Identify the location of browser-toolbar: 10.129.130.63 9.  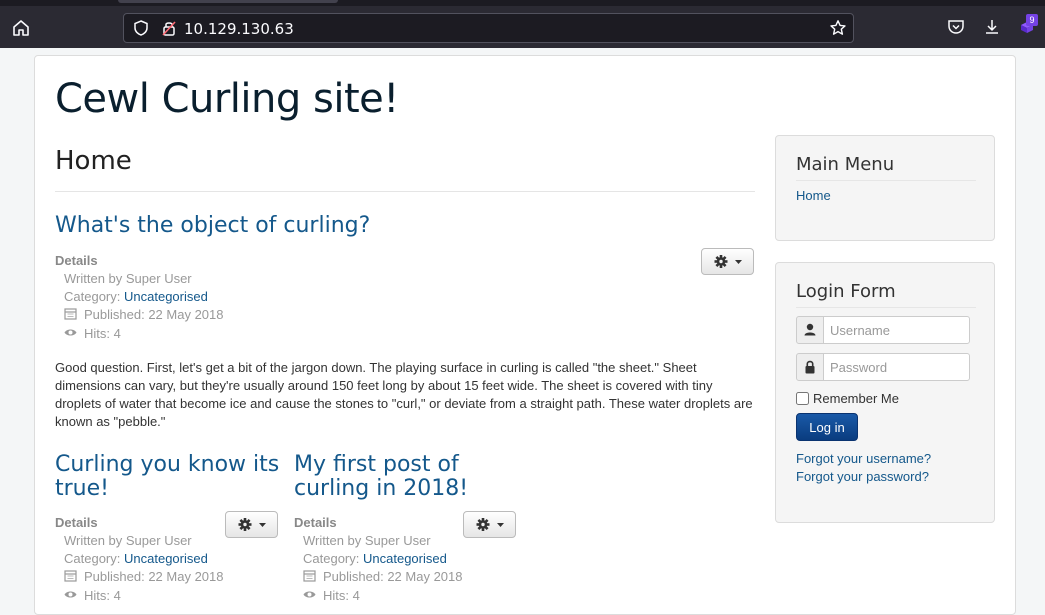
(522, 24).